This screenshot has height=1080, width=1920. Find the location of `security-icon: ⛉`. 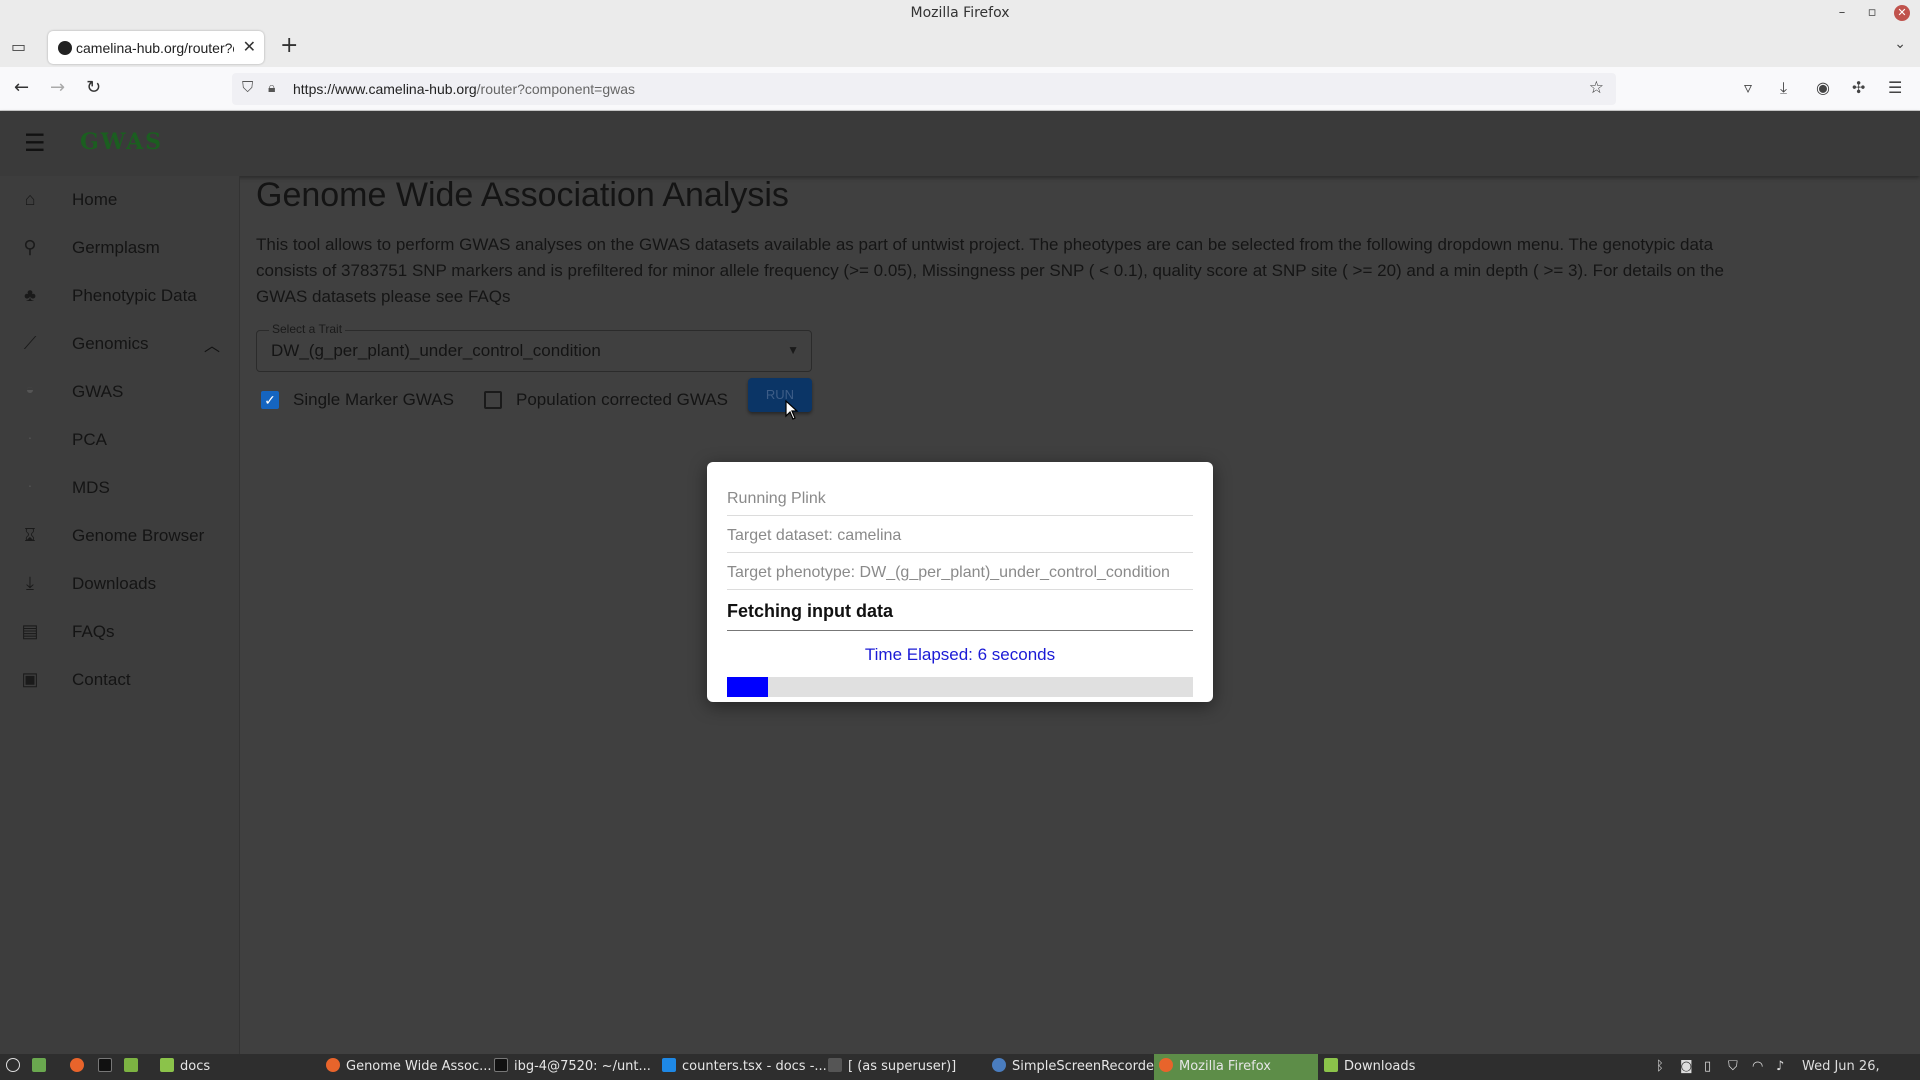

security-icon: ⛉ is located at coordinates (1733, 1067).